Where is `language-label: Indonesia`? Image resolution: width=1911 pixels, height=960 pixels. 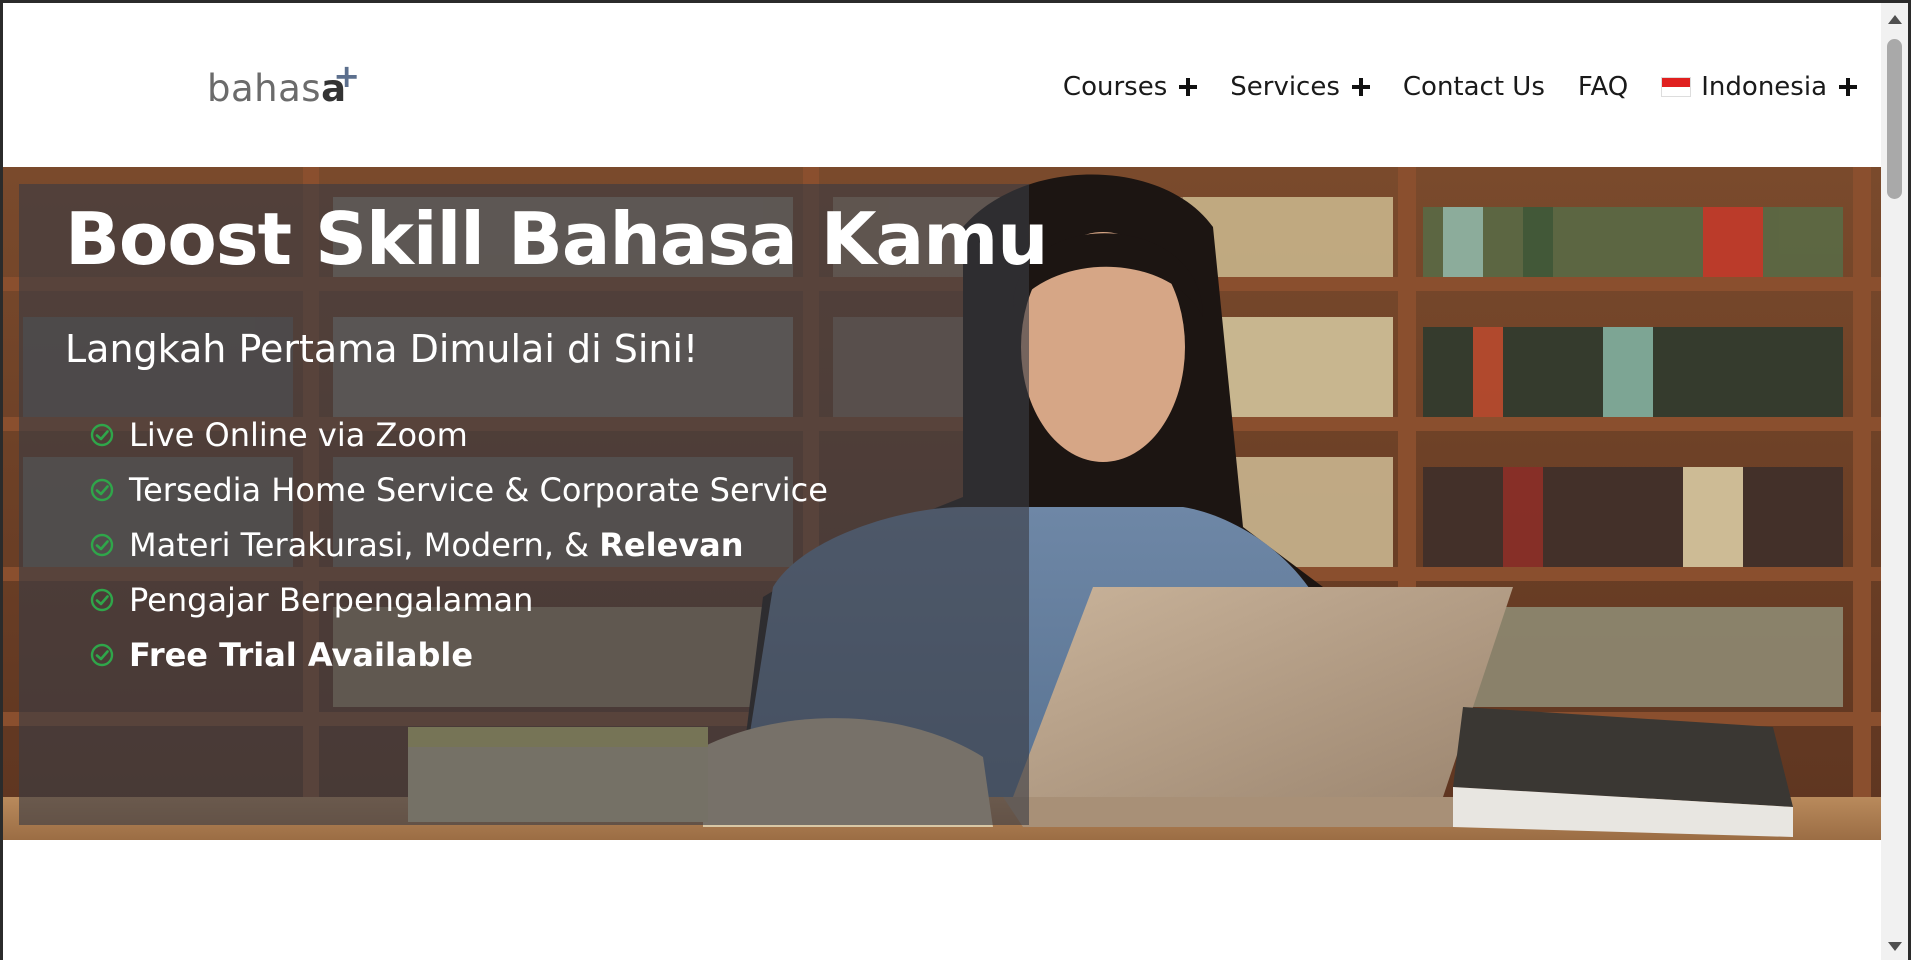
language-label: Indonesia is located at coordinates (1764, 87).